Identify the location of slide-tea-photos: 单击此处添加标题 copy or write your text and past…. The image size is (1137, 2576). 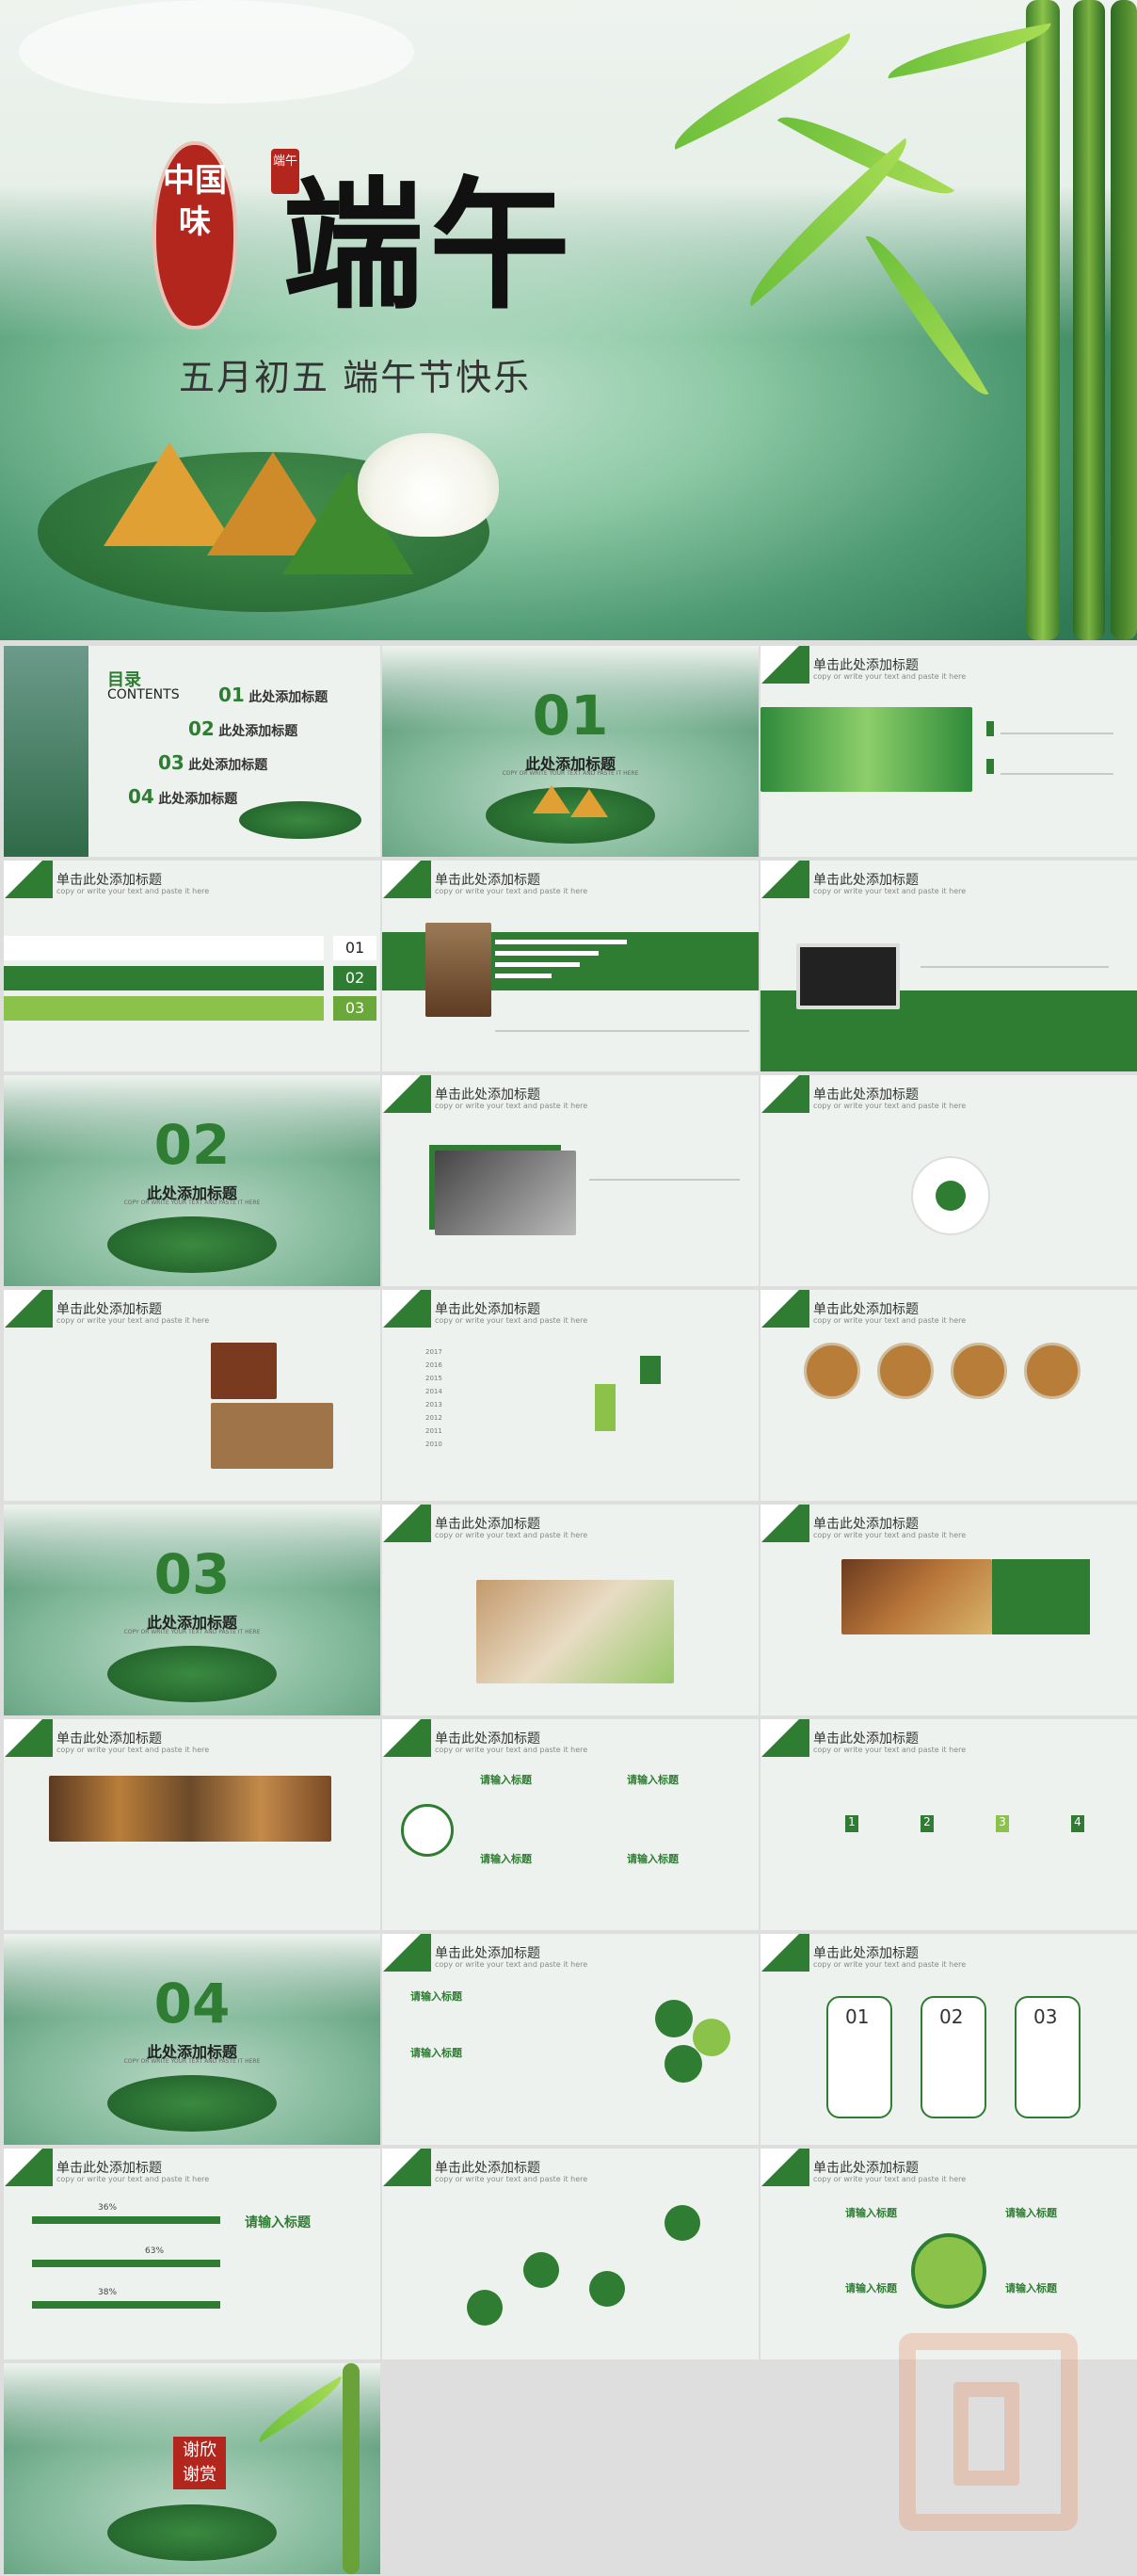
(192, 1395).